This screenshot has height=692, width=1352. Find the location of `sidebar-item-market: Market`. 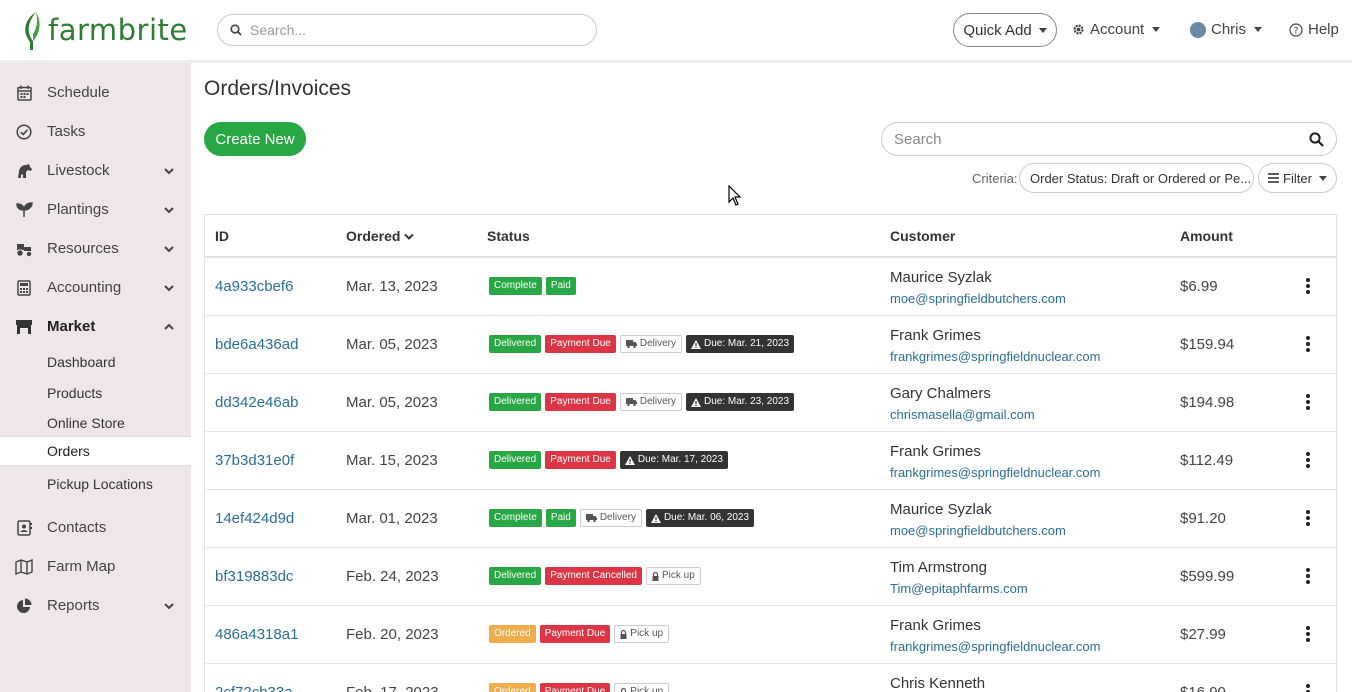

sidebar-item-market: Market is located at coordinates (95, 326).